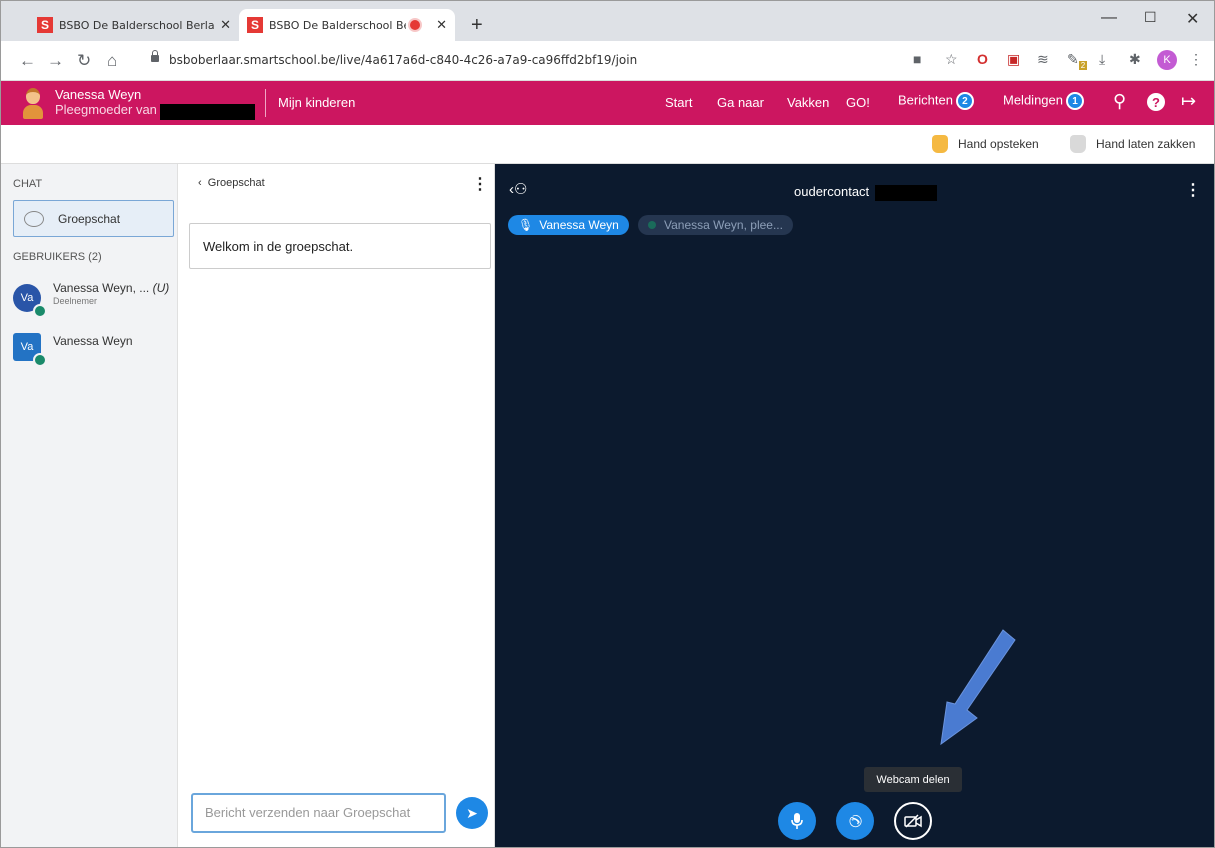 The height and width of the screenshot is (848, 1215). I want to click on forward-arrow-icon: →, so click(55, 61).